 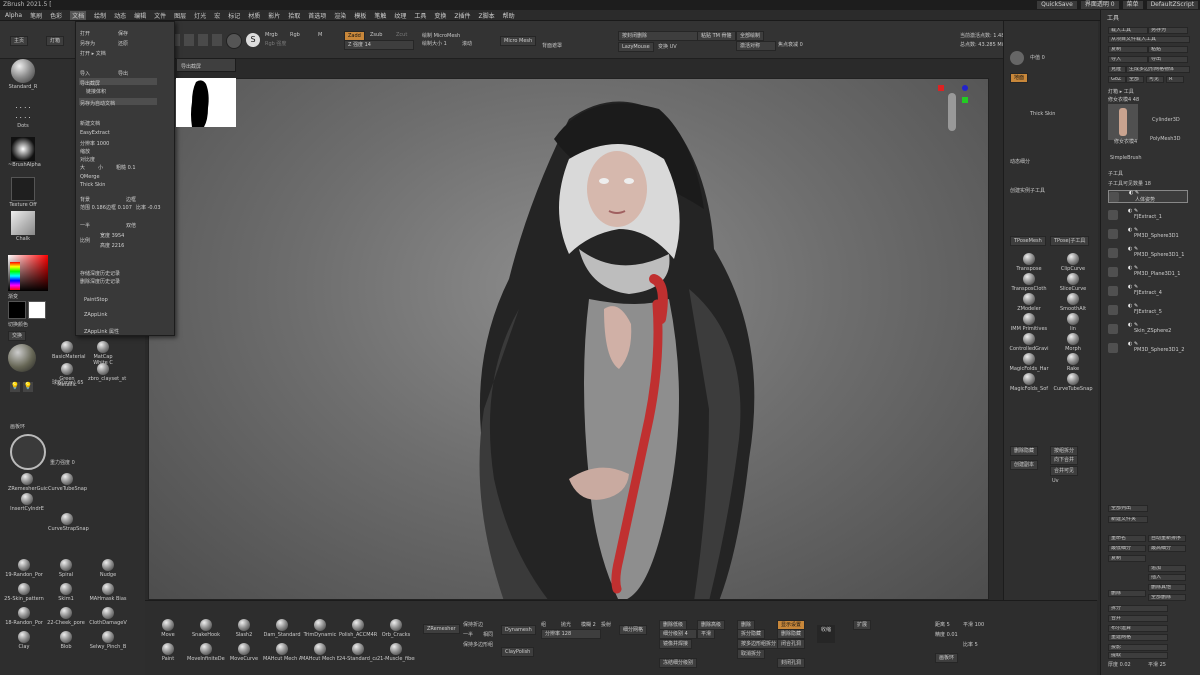 I want to click on median-slider: 中值 0, so click(x=1037, y=57).